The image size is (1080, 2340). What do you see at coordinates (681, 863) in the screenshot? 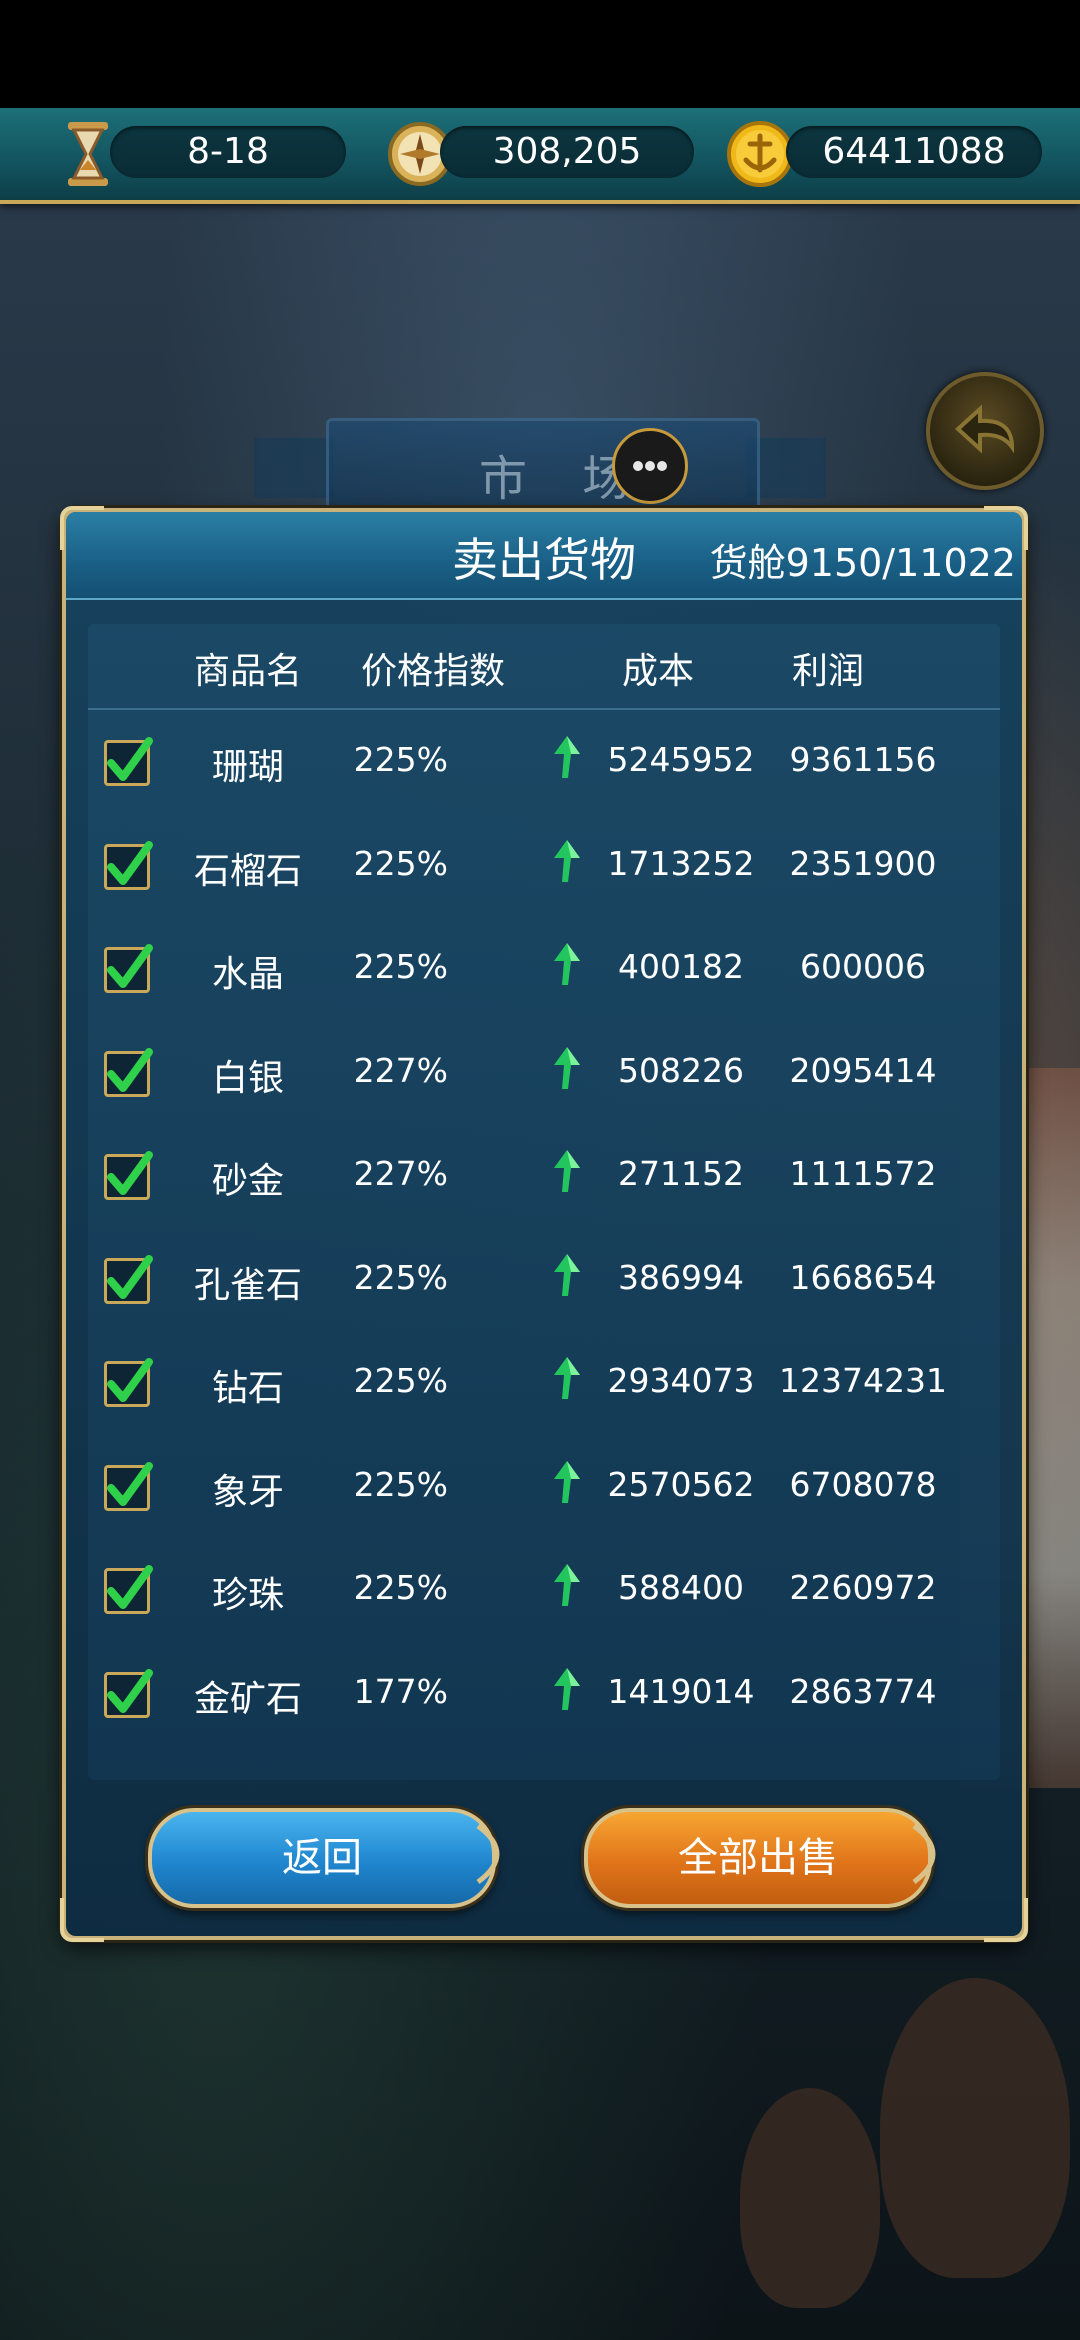
I see `cost-value: 1713252` at bounding box center [681, 863].